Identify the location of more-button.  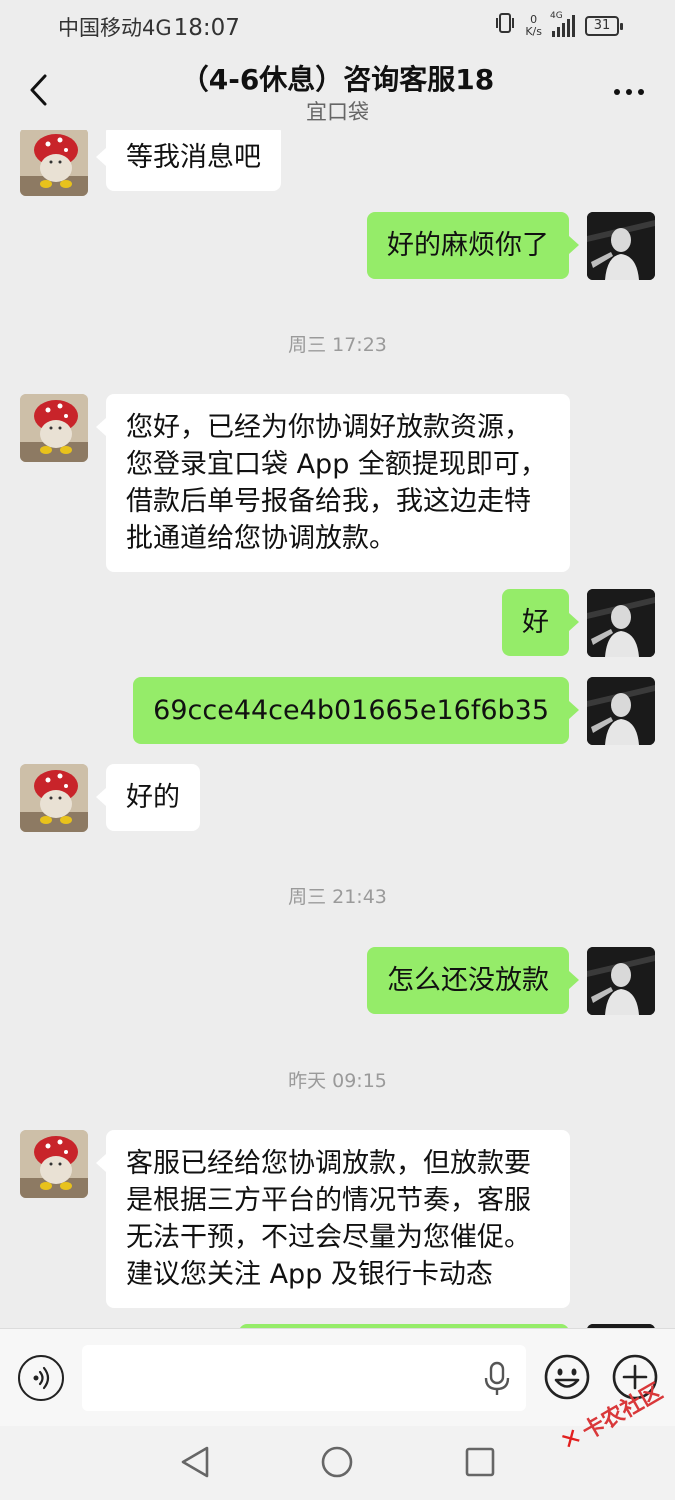
(629, 92).